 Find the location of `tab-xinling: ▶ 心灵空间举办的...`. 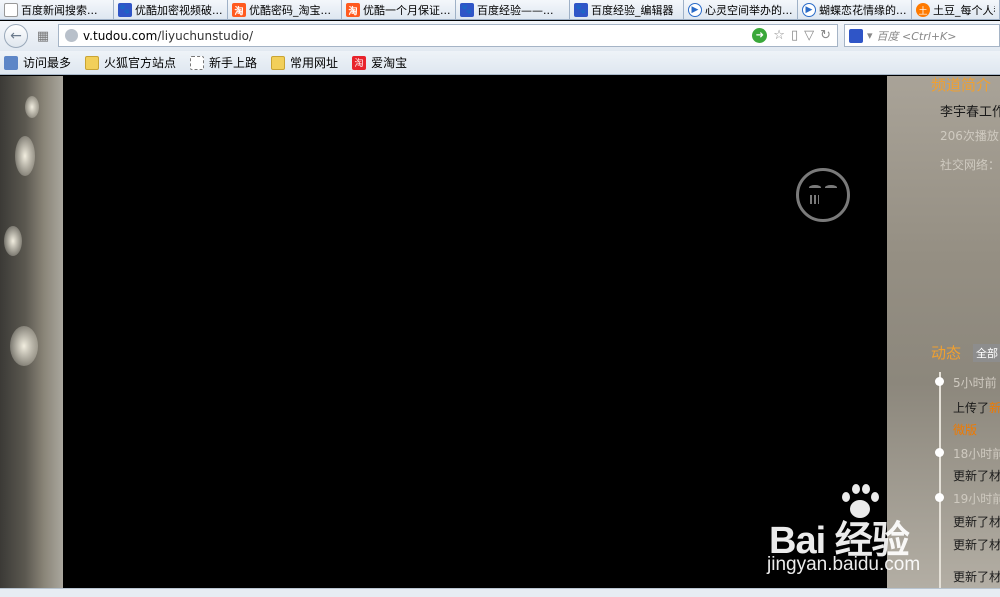

tab-xinling: ▶ 心灵空间举办的... is located at coordinates (741, 9).